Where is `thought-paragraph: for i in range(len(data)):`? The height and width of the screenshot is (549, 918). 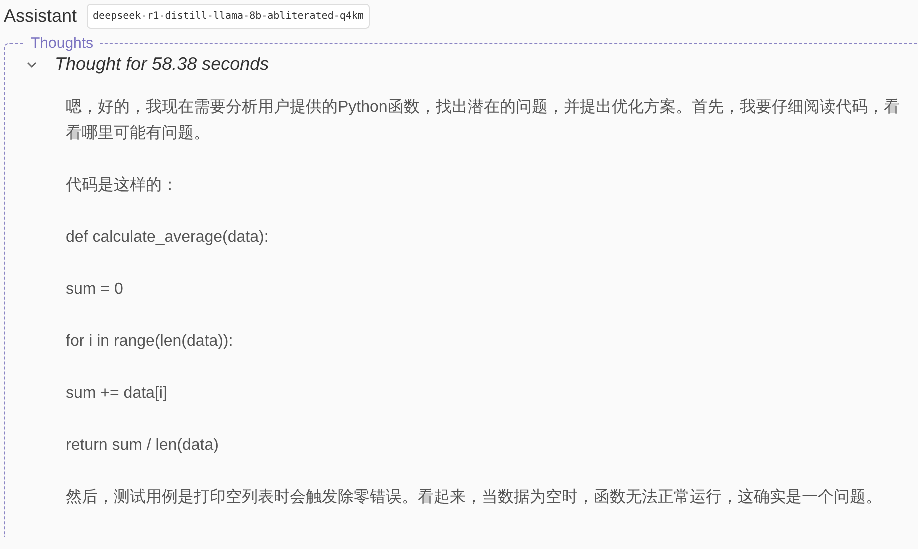
thought-paragraph: for i in range(len(data)): is located at coordinates (150, 342).